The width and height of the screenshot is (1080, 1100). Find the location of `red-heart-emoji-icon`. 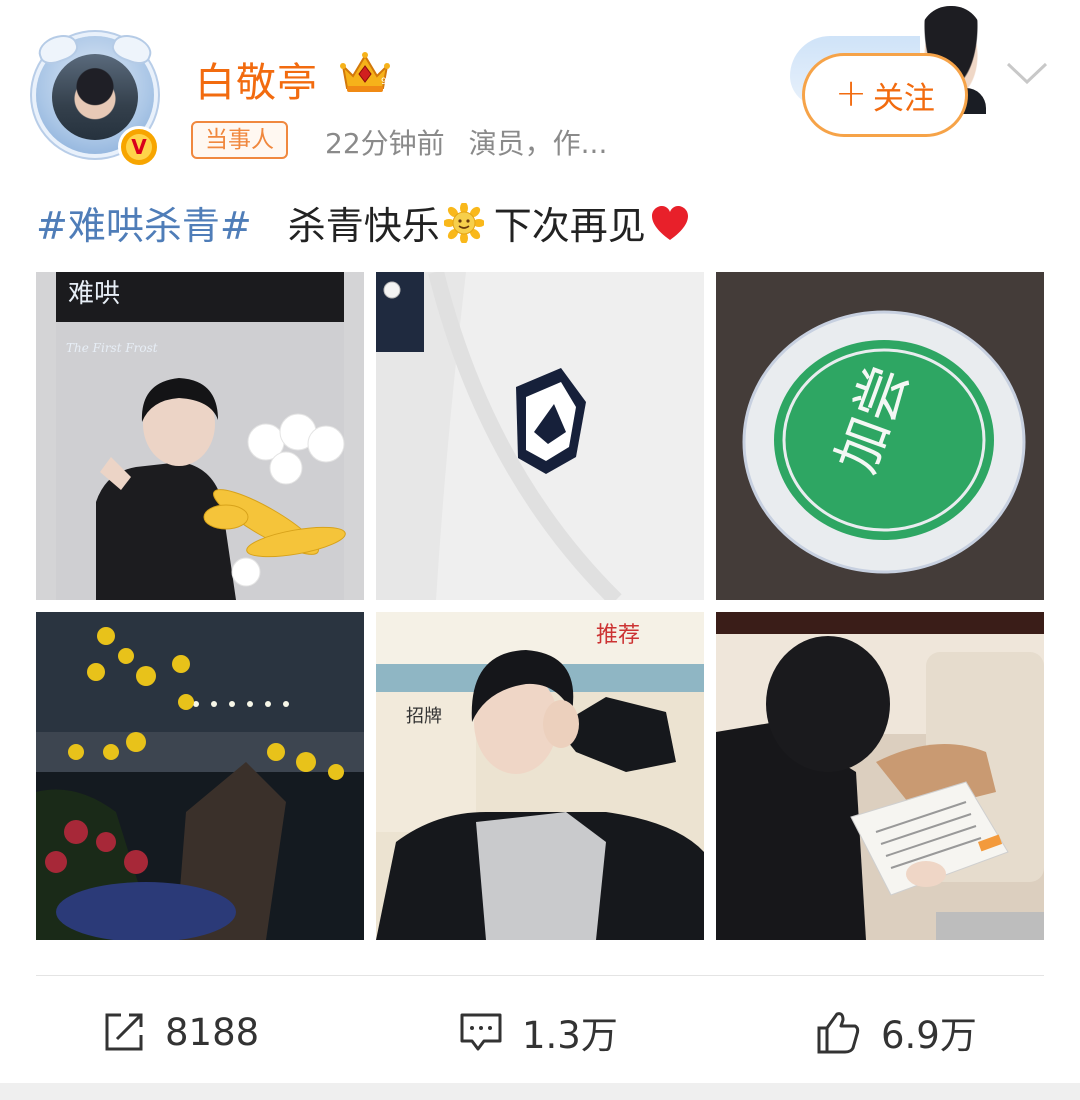

red-heart-emoji-icon is located at coordinates (669, 222).